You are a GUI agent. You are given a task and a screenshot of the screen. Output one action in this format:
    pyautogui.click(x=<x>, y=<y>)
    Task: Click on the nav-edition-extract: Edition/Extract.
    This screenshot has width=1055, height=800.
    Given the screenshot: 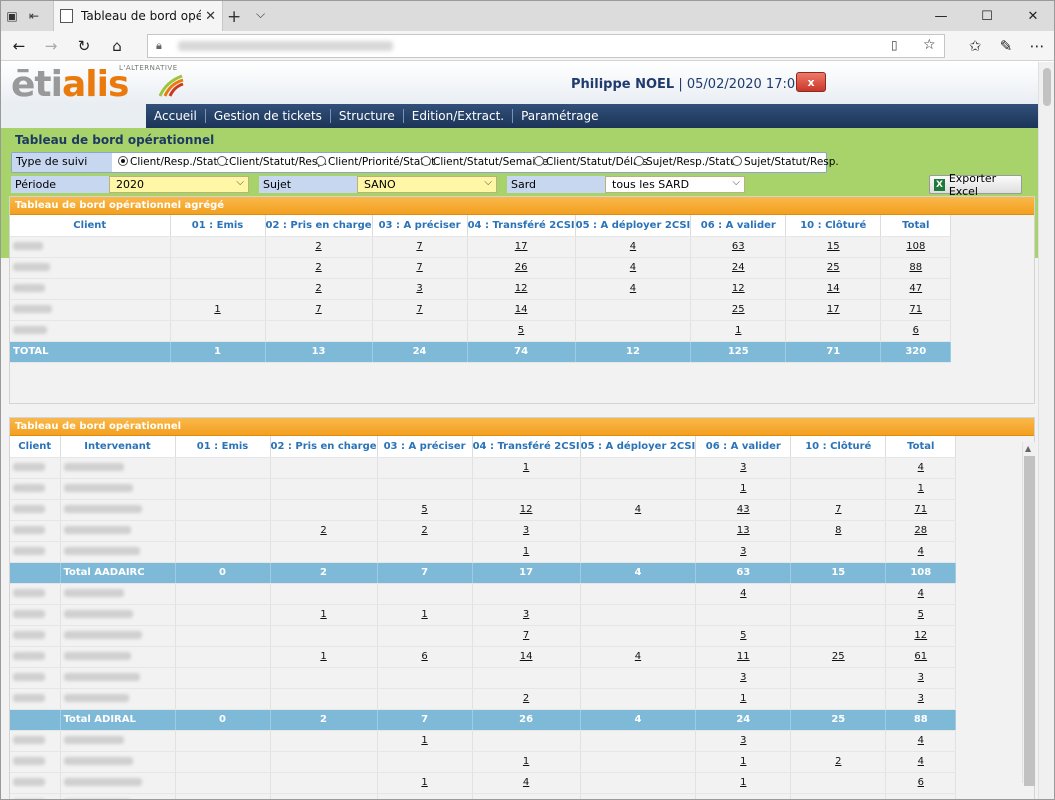 What is the action you would take?
    pyautogui.click(x=459, y=116)
    